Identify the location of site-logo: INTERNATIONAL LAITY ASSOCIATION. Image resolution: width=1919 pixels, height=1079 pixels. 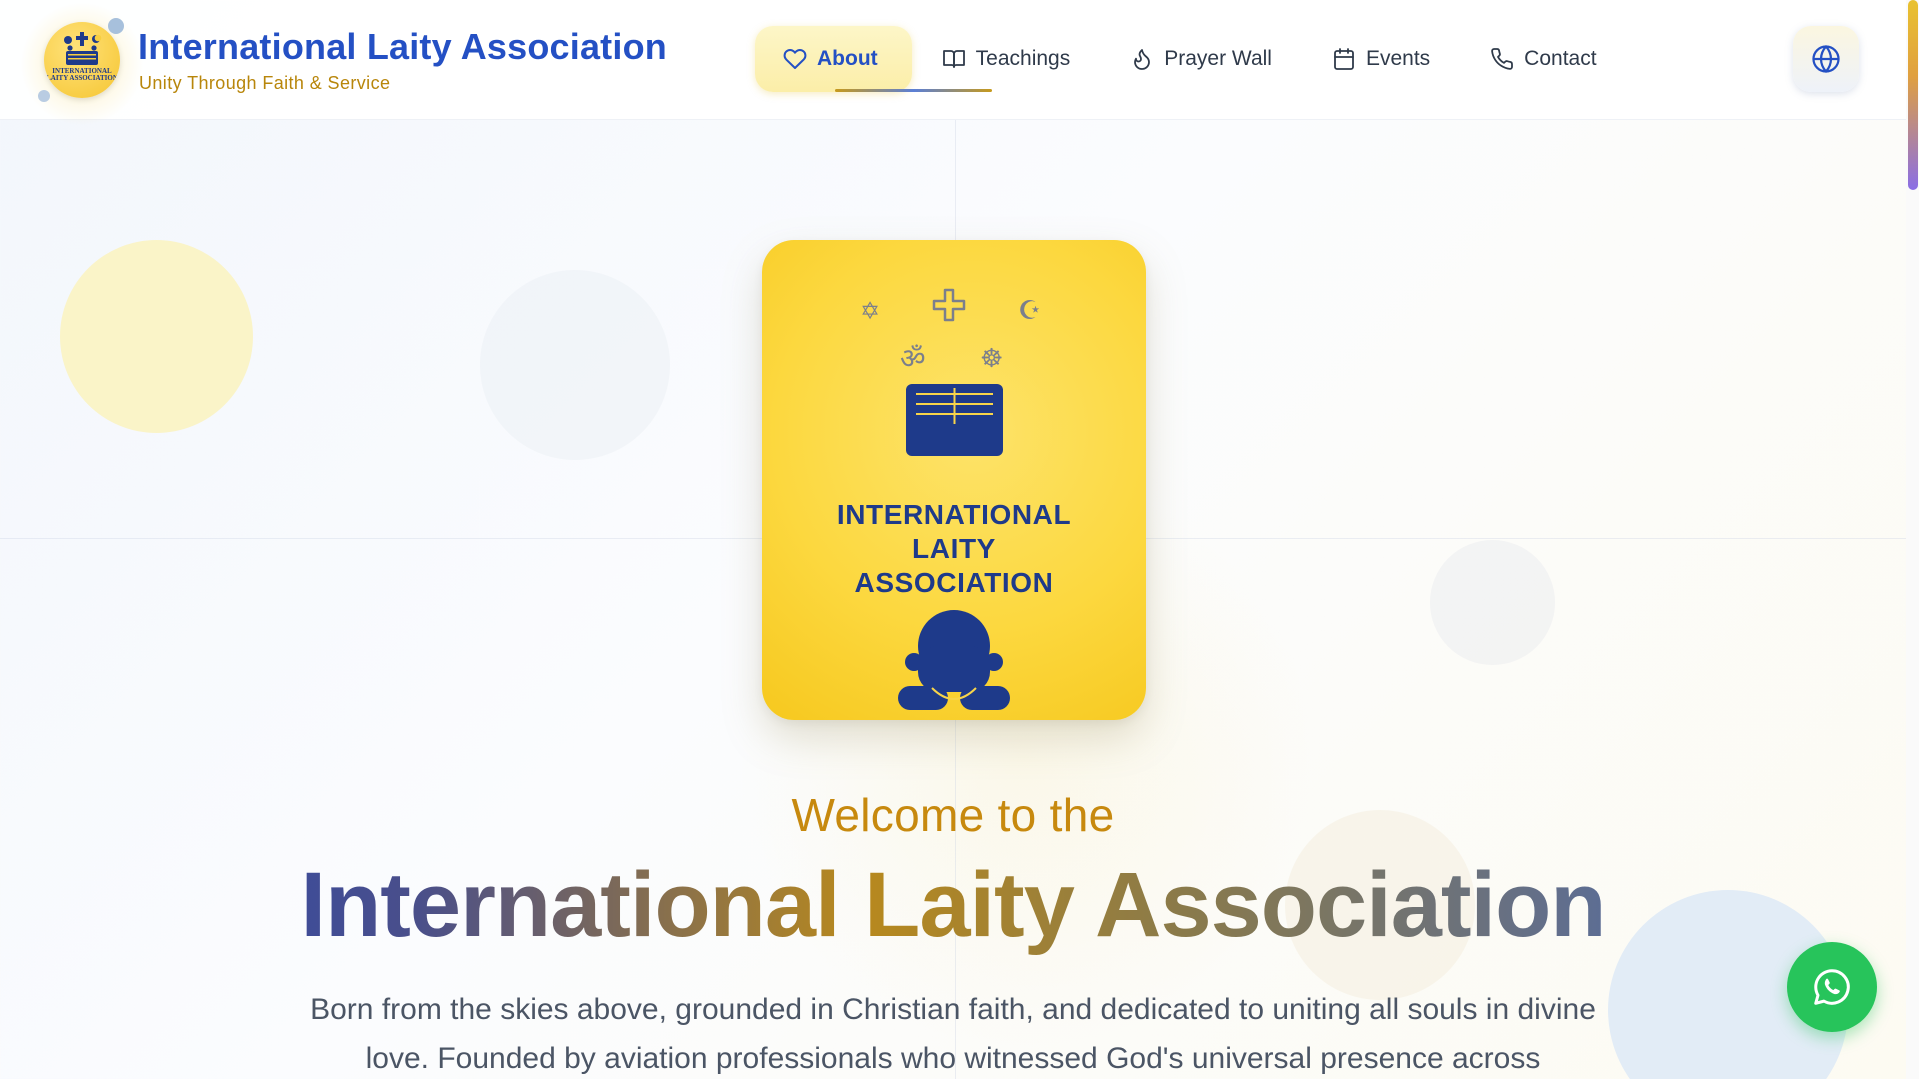
(82, 64).